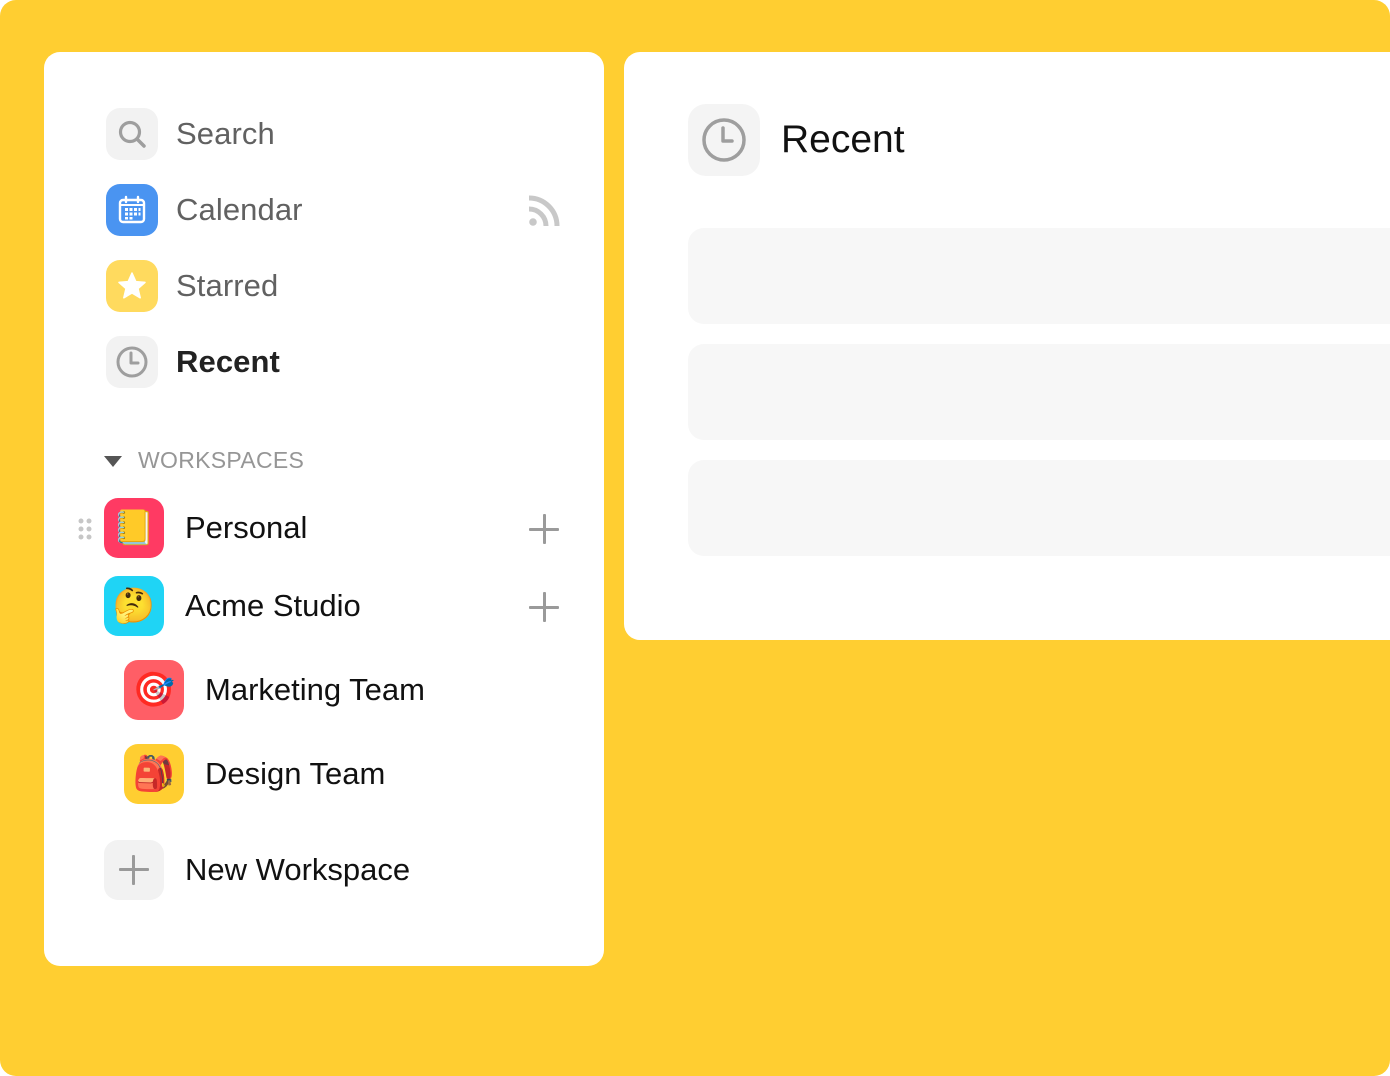 Image resolution: width=1390 pixels, height=1076 pixels. I want to click on add-to-acme-studio-button, so click(544, 607).